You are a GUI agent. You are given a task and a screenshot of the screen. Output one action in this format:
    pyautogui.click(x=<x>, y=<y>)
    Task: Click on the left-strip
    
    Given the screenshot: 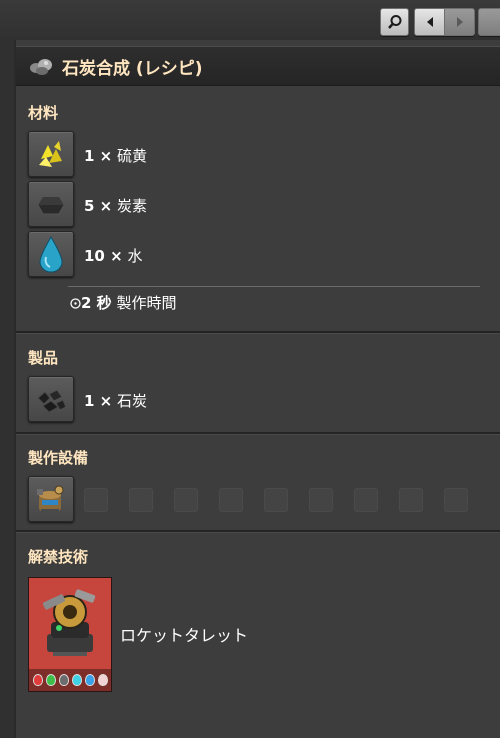 What is the action you would take?
    pyautogui.click(x=7, y=389)
    